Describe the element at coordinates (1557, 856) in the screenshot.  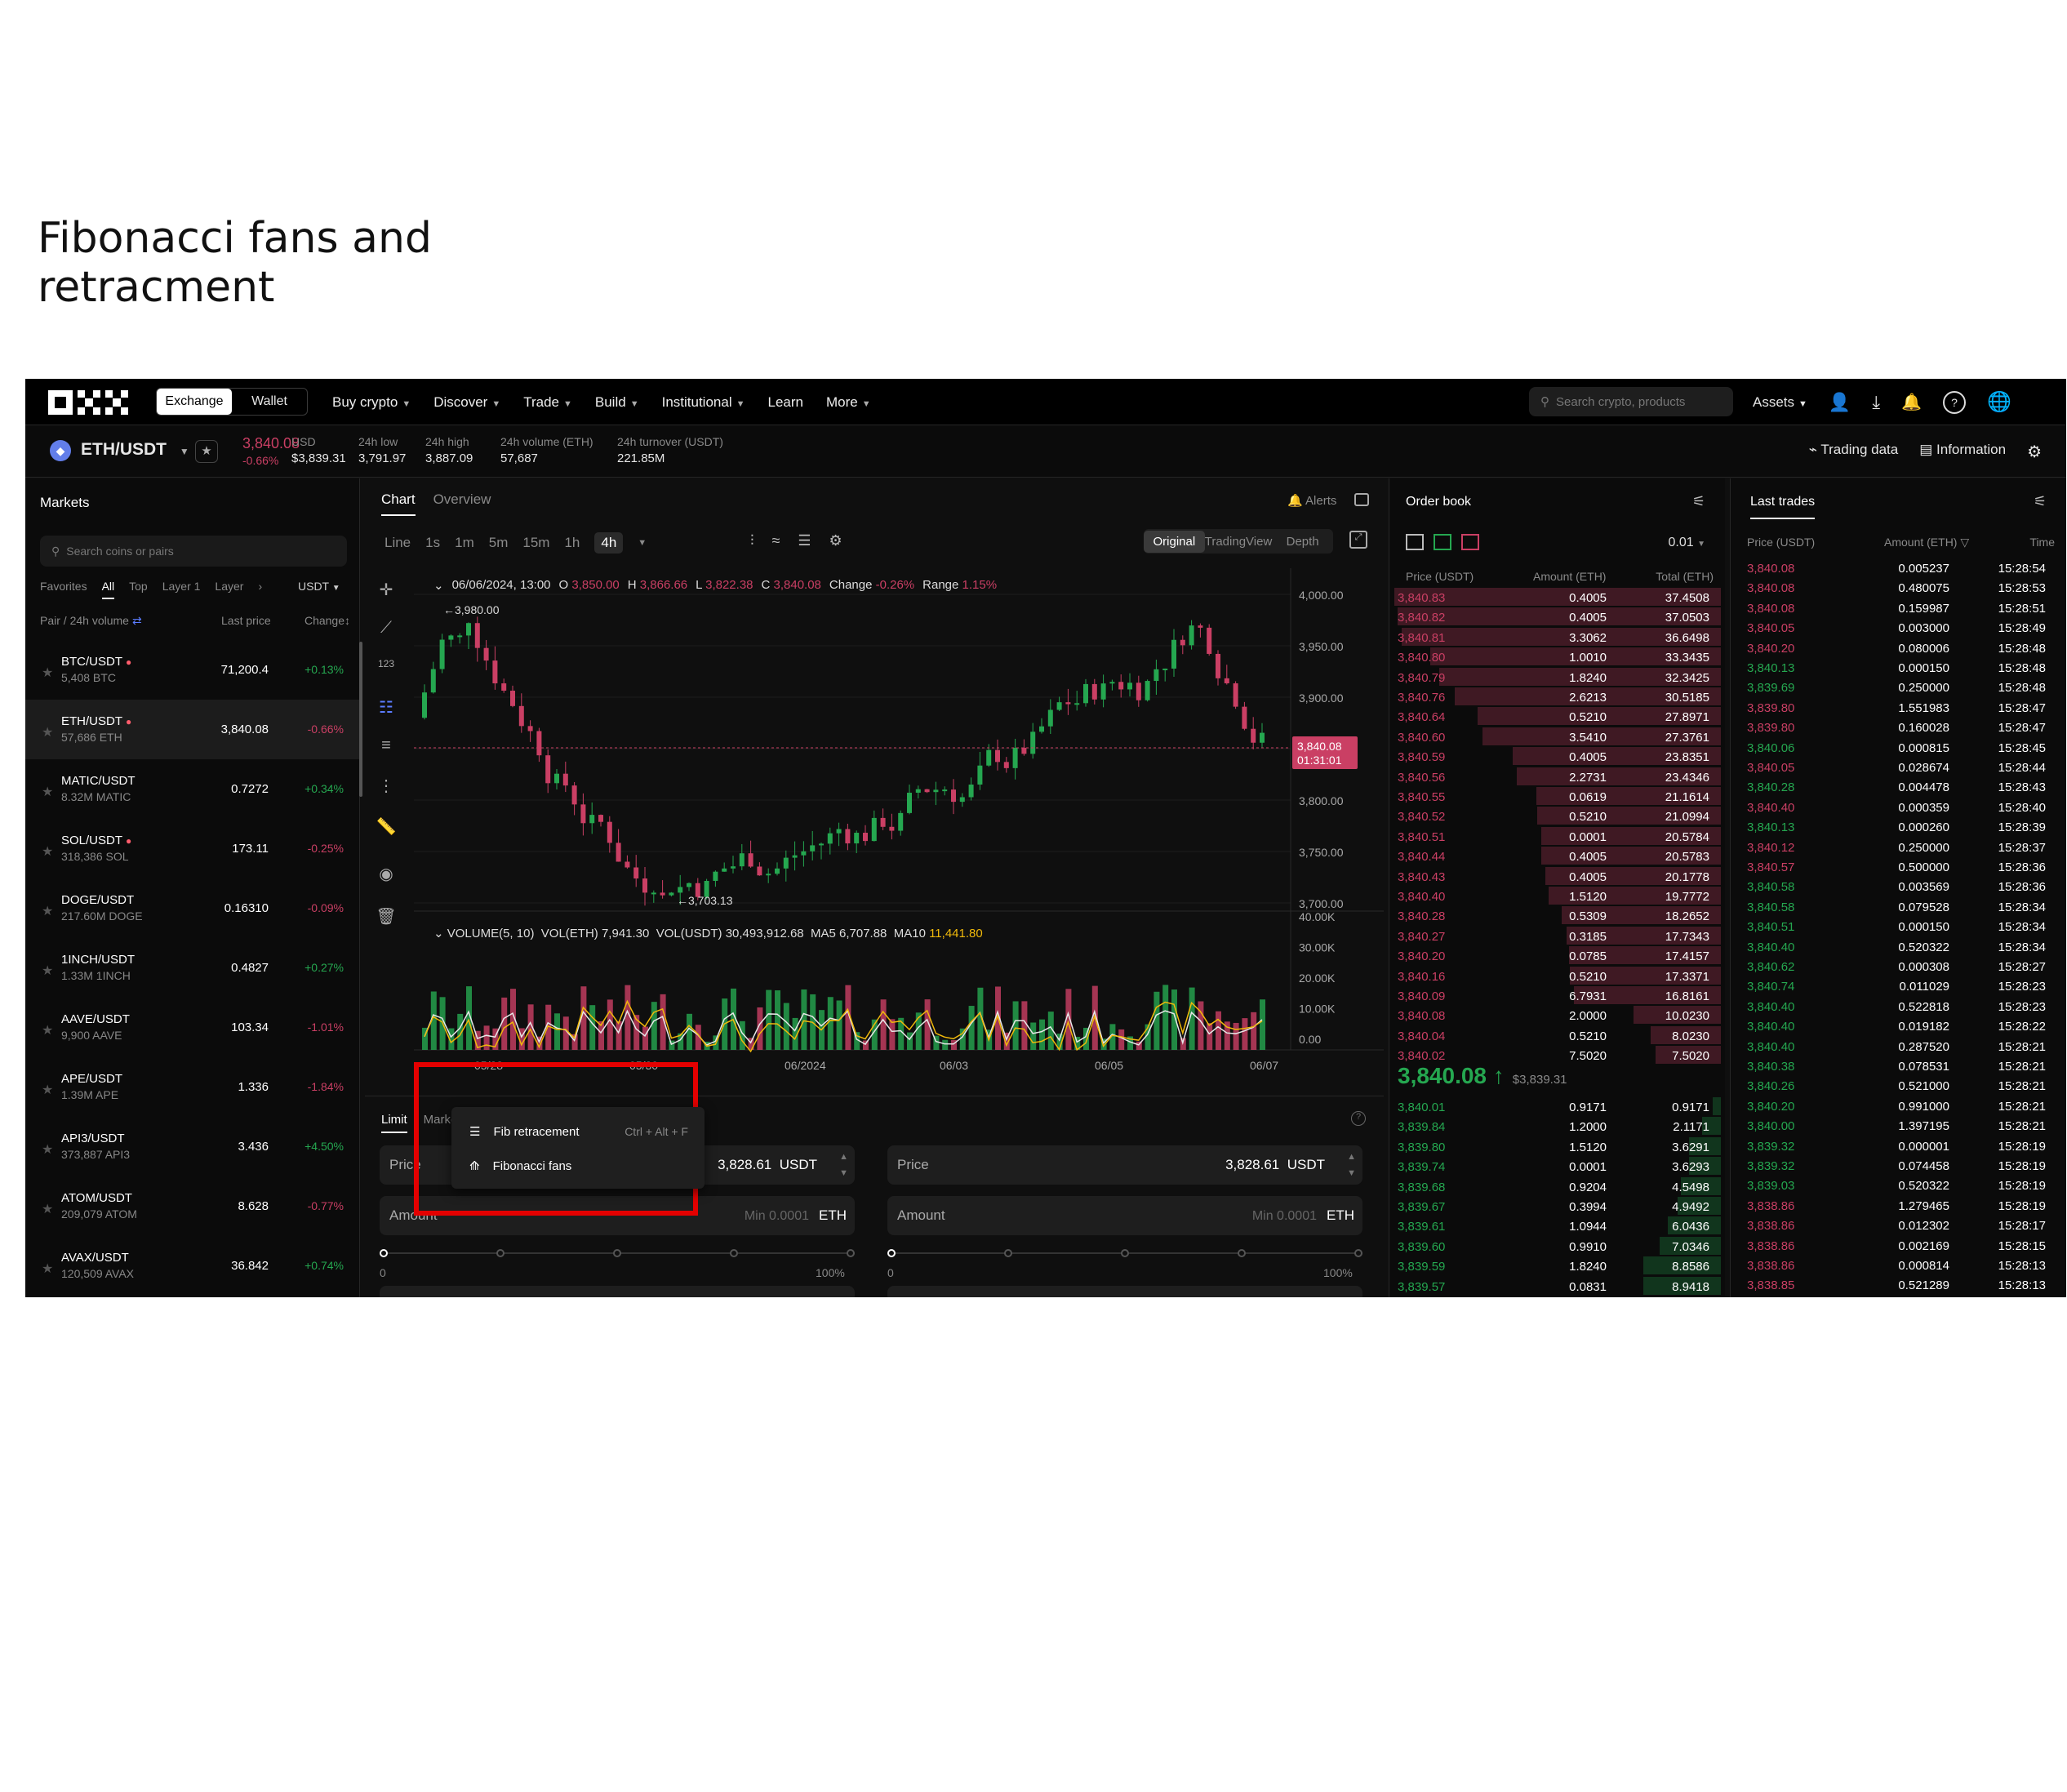
I see `asks-row: 3,840.44 0.4005 20.5783` at that location.